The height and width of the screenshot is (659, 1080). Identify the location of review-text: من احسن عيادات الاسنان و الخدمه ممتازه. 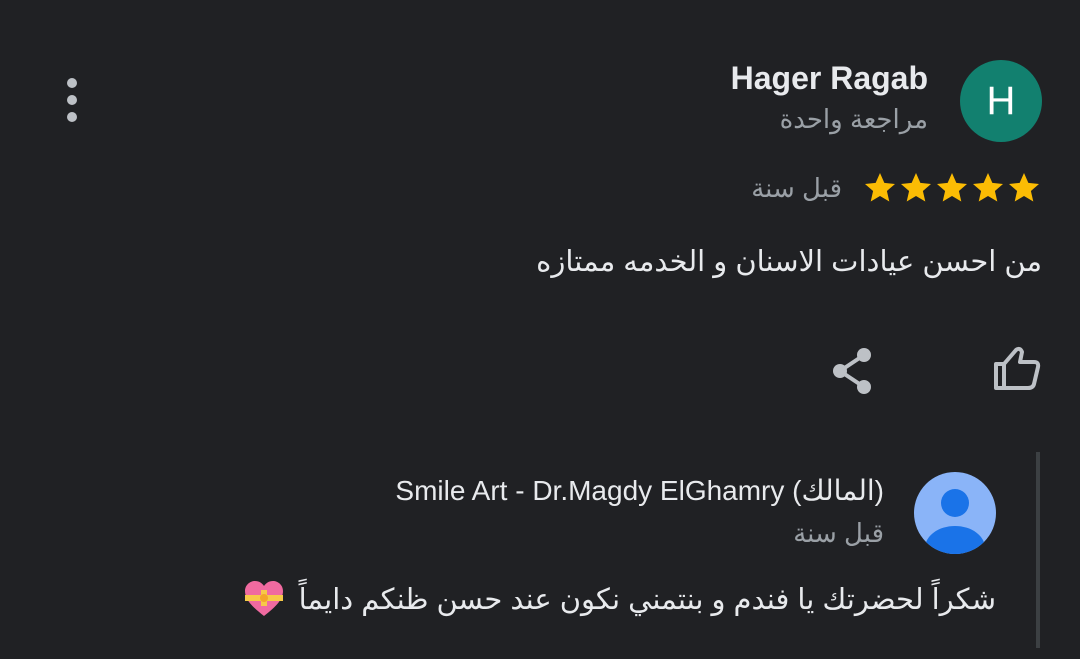
(789, 262).